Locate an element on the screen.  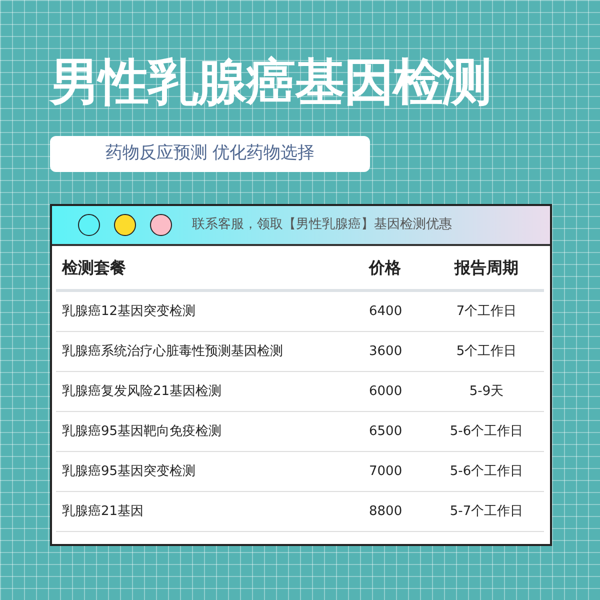
table-cell-text: 5-7个工作日 is located at coordinates (486, 511).